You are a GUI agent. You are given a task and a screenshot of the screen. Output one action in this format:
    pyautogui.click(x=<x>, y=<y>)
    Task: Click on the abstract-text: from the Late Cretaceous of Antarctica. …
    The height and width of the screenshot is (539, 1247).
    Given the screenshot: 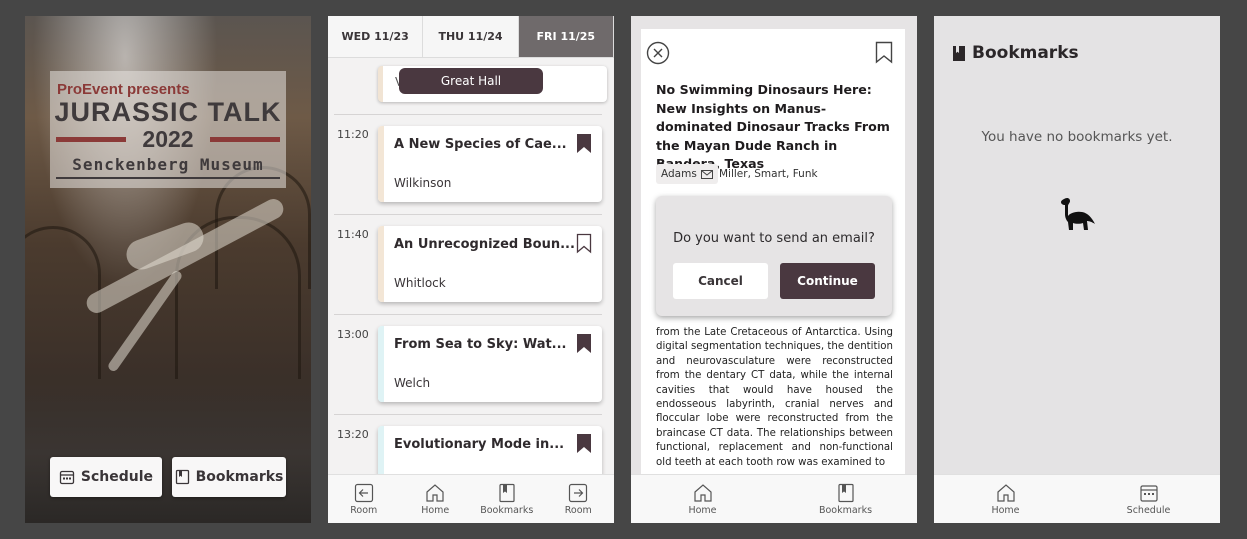 What is the action you would take?
    pyautogui.click(x=774, y=397)
    